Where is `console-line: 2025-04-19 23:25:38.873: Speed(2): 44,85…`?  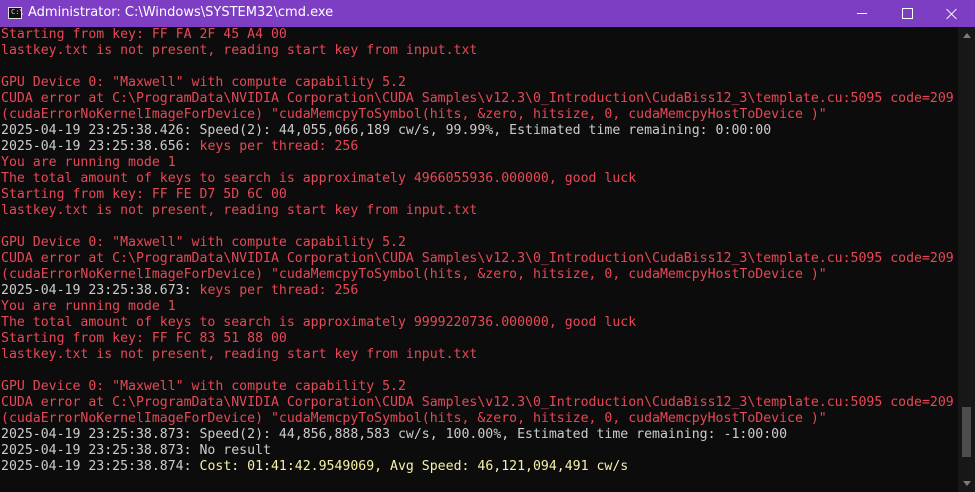
console-line: 2025-04-19 23:25:38.873: Speed(2): 44,85… is located at coordinates (479, 435).